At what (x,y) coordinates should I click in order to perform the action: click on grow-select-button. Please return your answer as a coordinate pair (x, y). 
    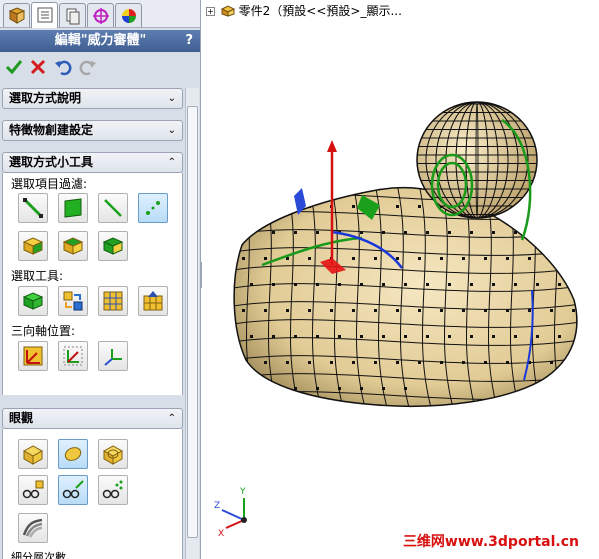
    Looking at the image, I should click on (153, 301).